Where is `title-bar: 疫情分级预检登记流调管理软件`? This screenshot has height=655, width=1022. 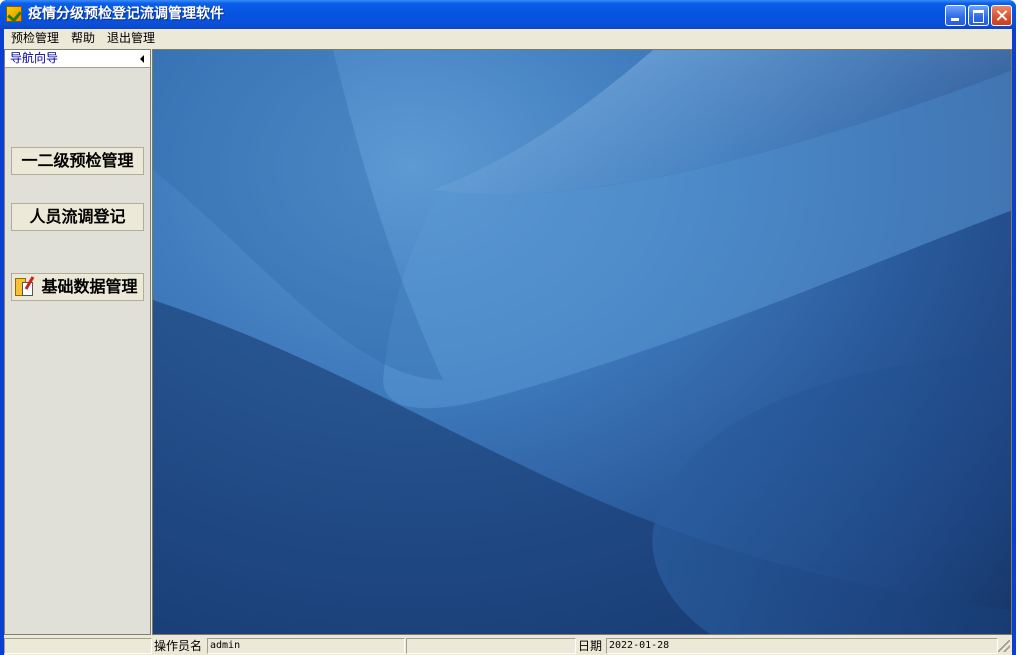
title-bar: 疫情分级预检登记流调管理软件 is located at coordinates (508, 14).